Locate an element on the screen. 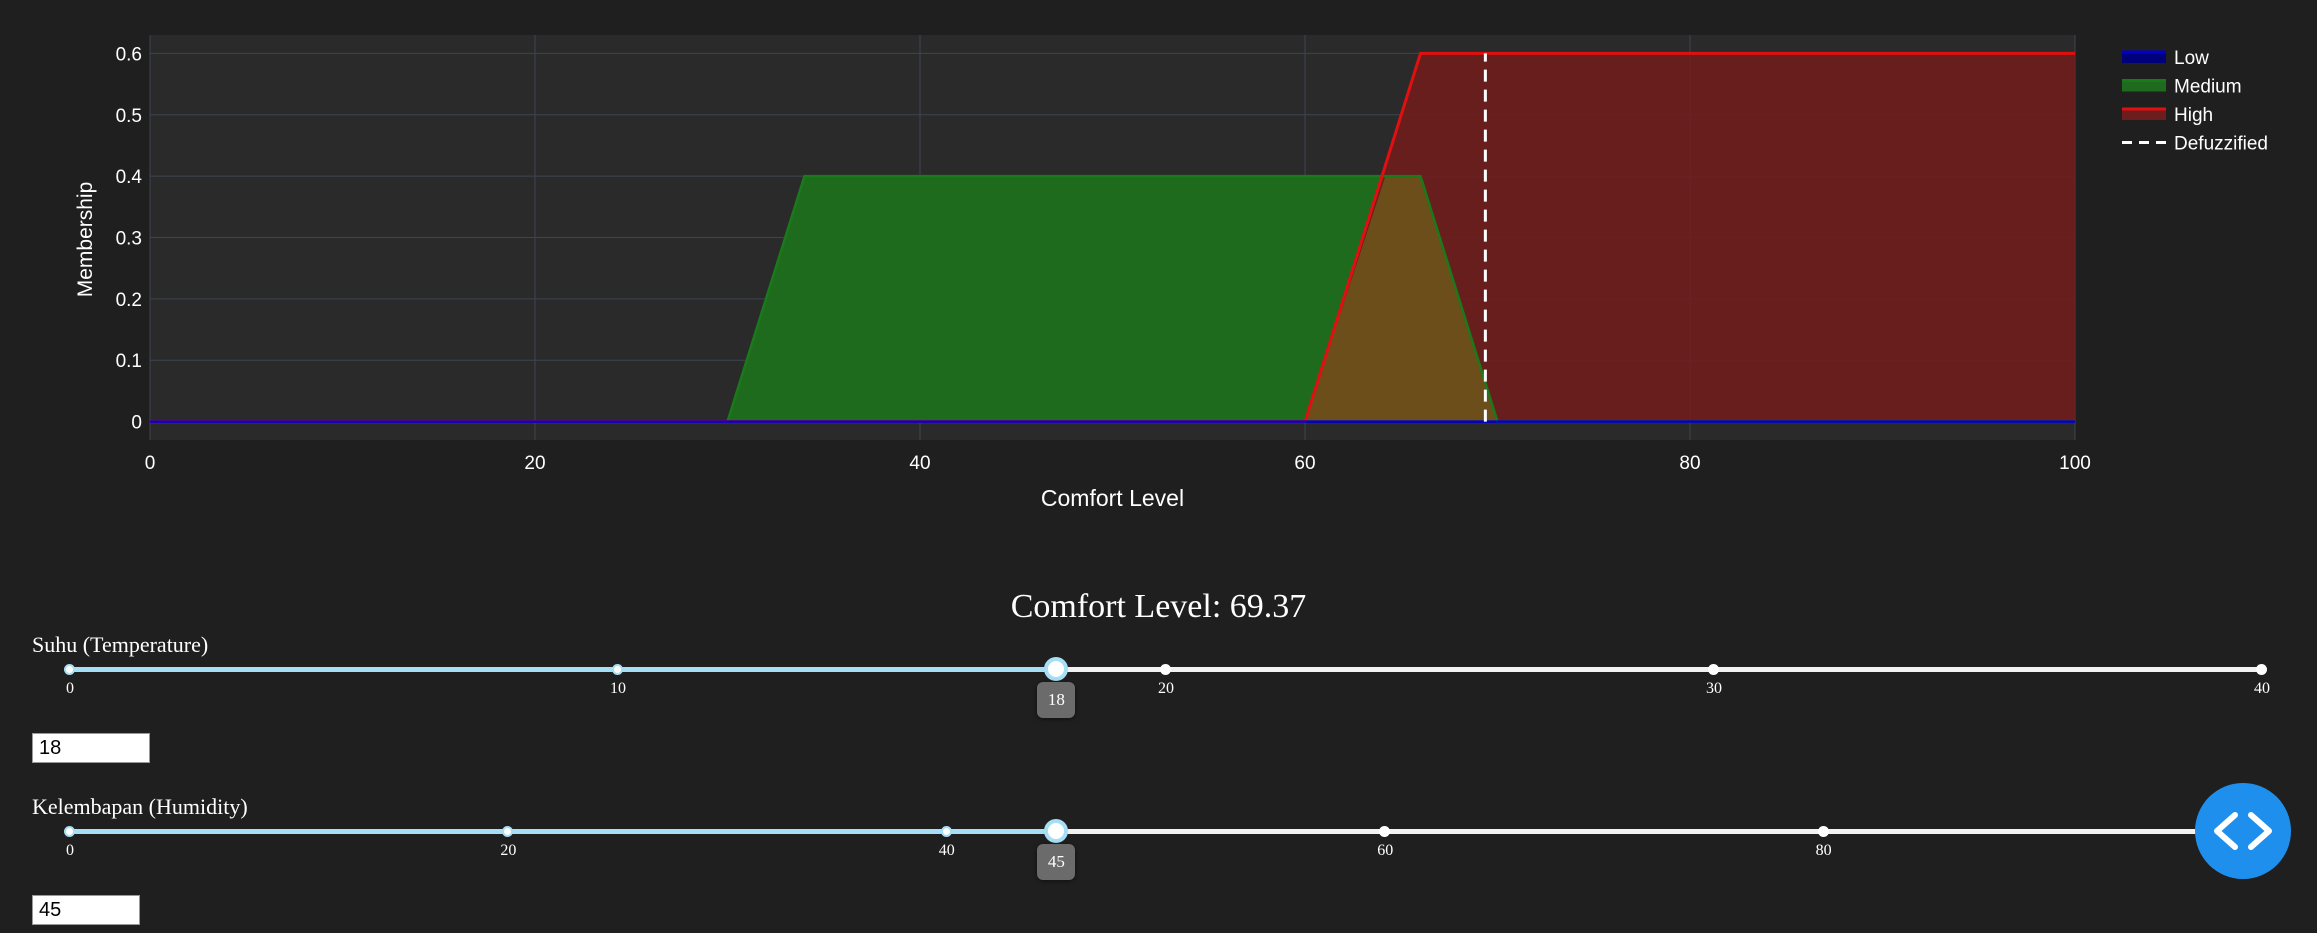 The height and width of the screenshot is (933, 2317). slider-mark-label: 10 is located at coordinates (618, 689).